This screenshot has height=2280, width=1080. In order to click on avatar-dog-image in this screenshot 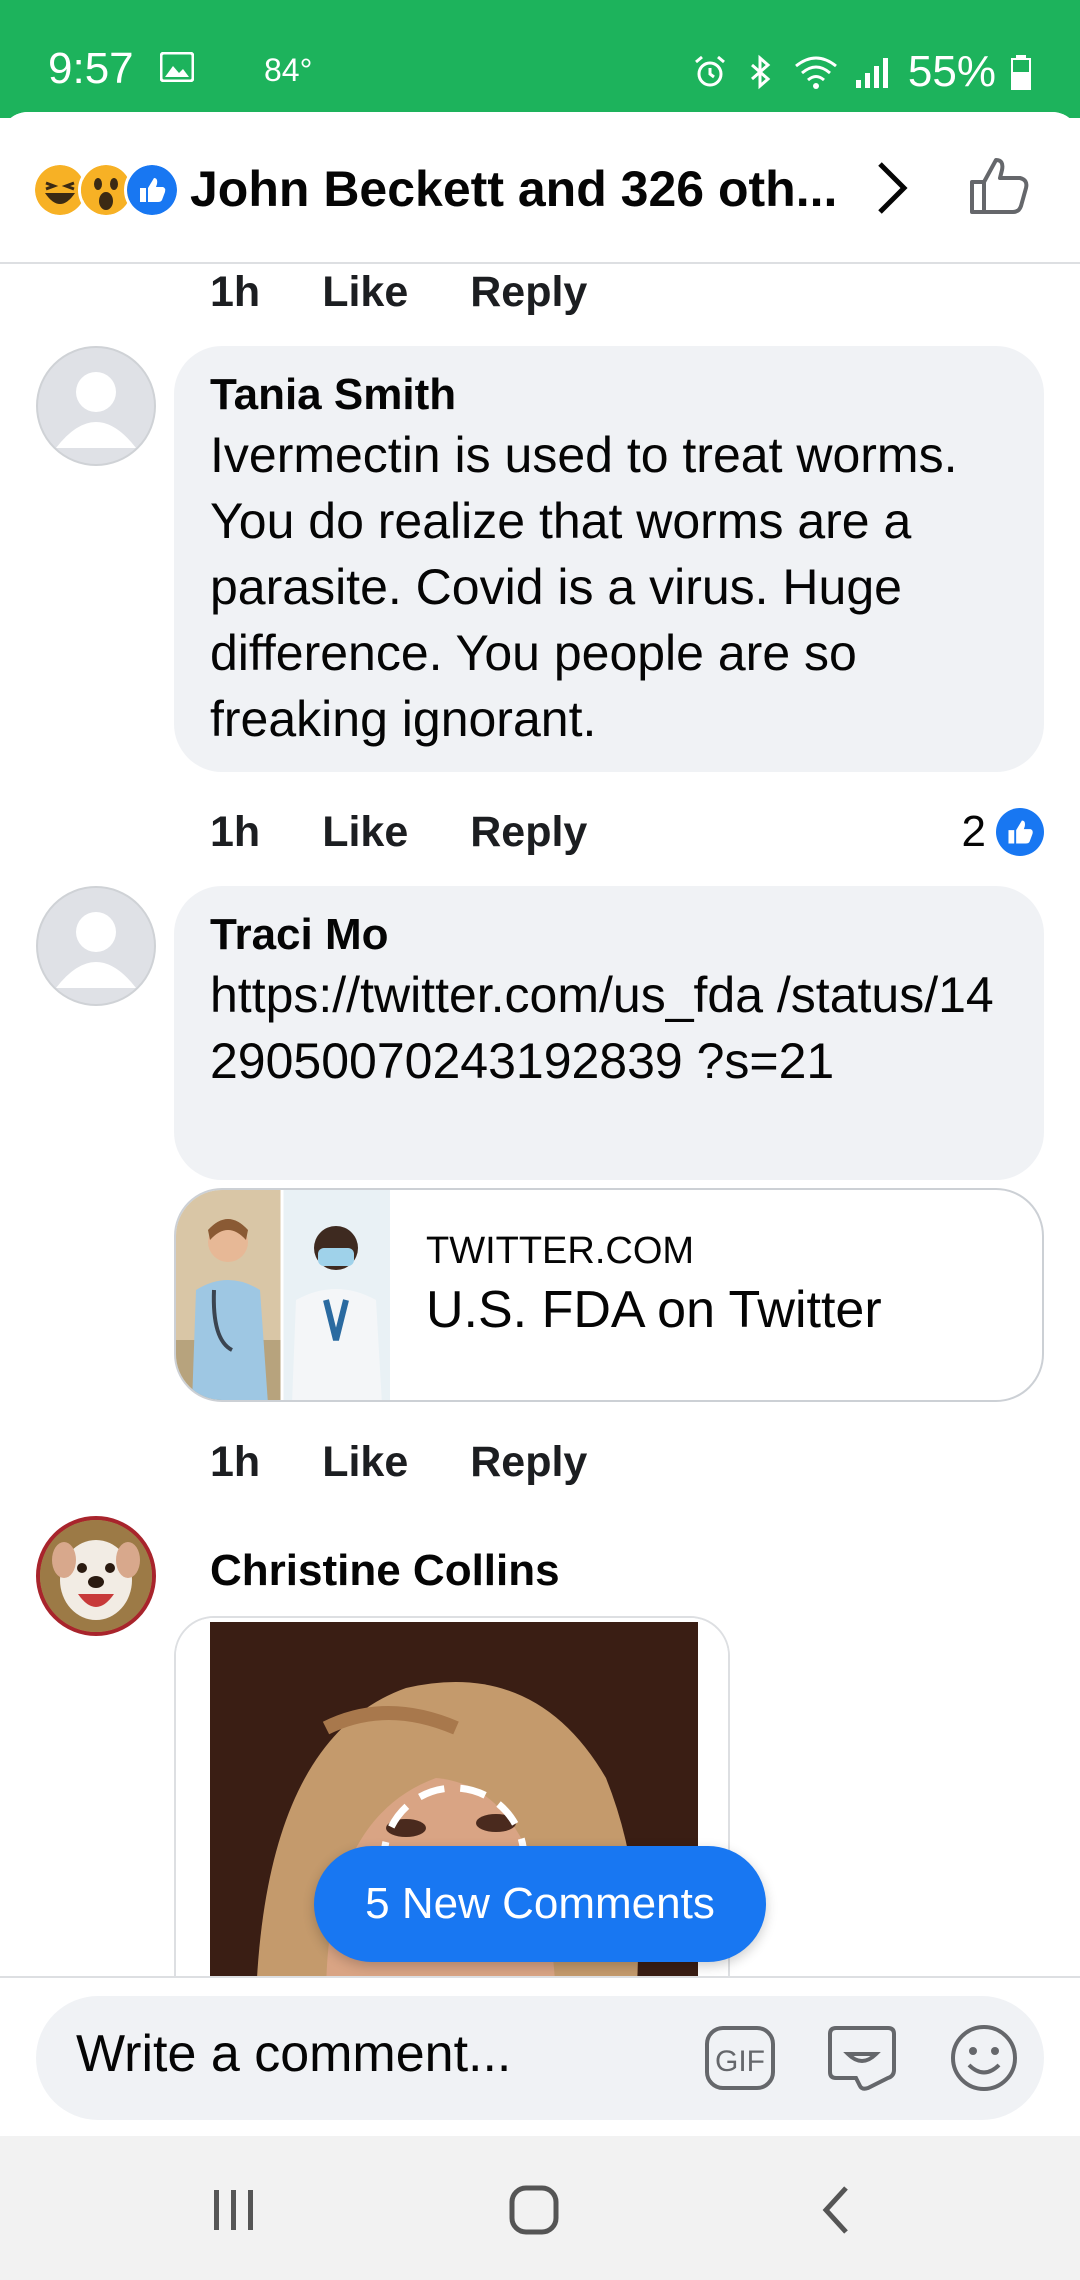, I will do `click(96, 1576)`.